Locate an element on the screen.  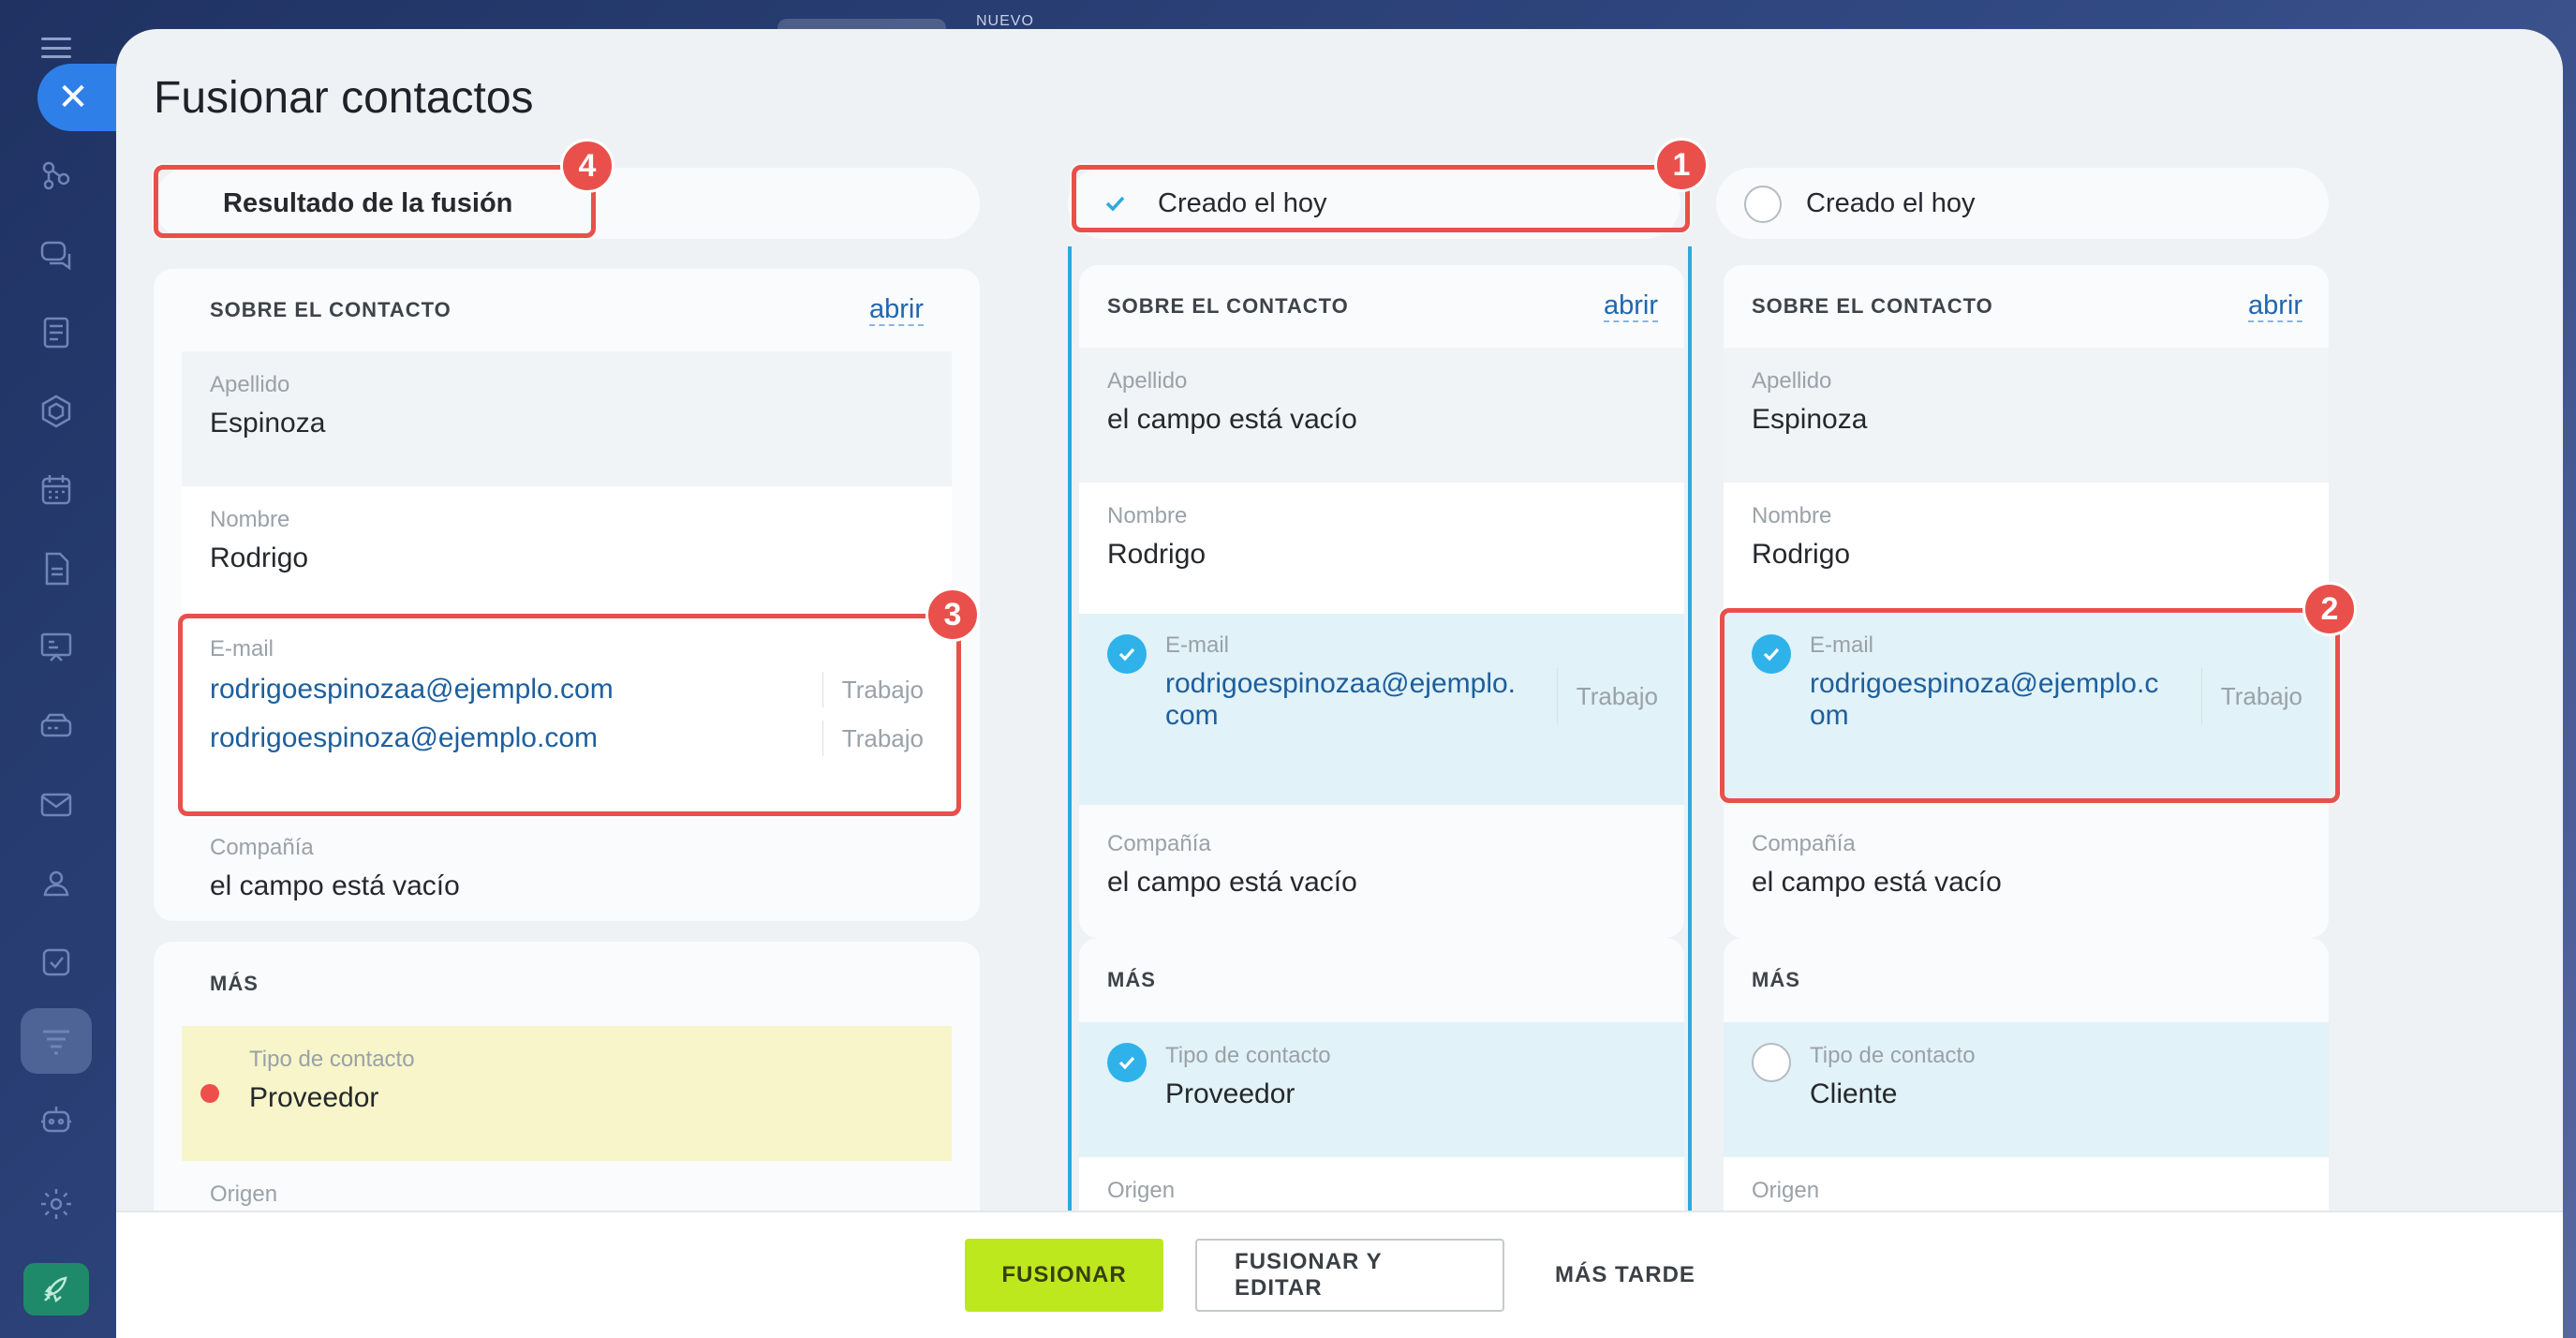
contacts-icon is located at coordinates (56, 883).